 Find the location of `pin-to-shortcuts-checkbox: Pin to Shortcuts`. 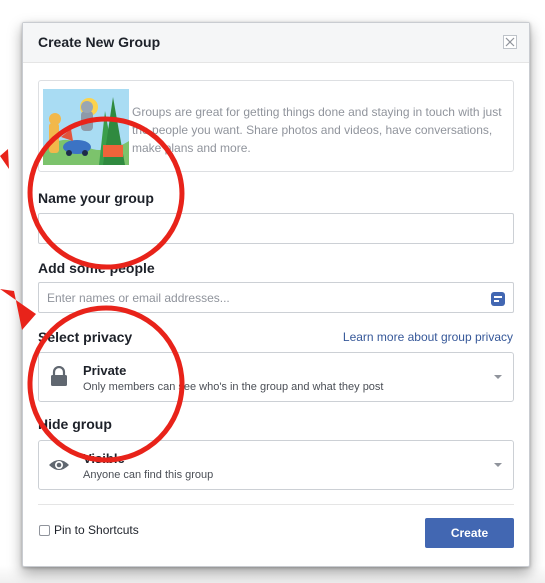

pin-to-shortcuts-checkbox: Pin to Shortcuts is located at coordinates (89, 530).